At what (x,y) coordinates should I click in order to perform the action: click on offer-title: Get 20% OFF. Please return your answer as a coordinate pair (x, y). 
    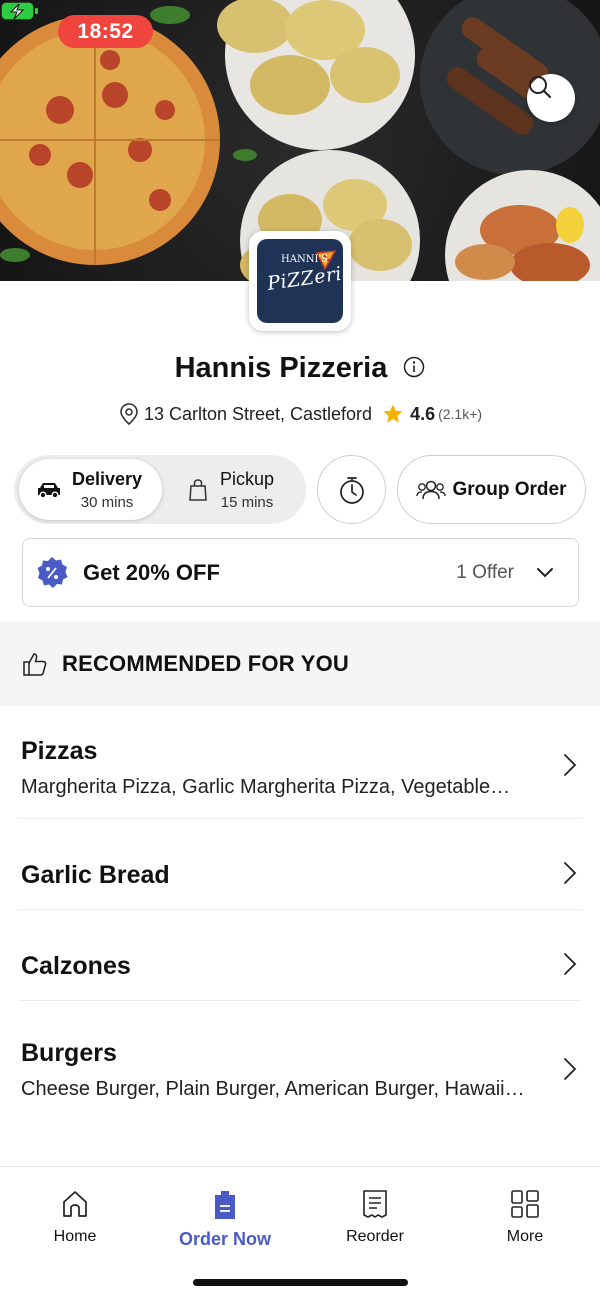
    Looking at the image, I should click on (151, 572).